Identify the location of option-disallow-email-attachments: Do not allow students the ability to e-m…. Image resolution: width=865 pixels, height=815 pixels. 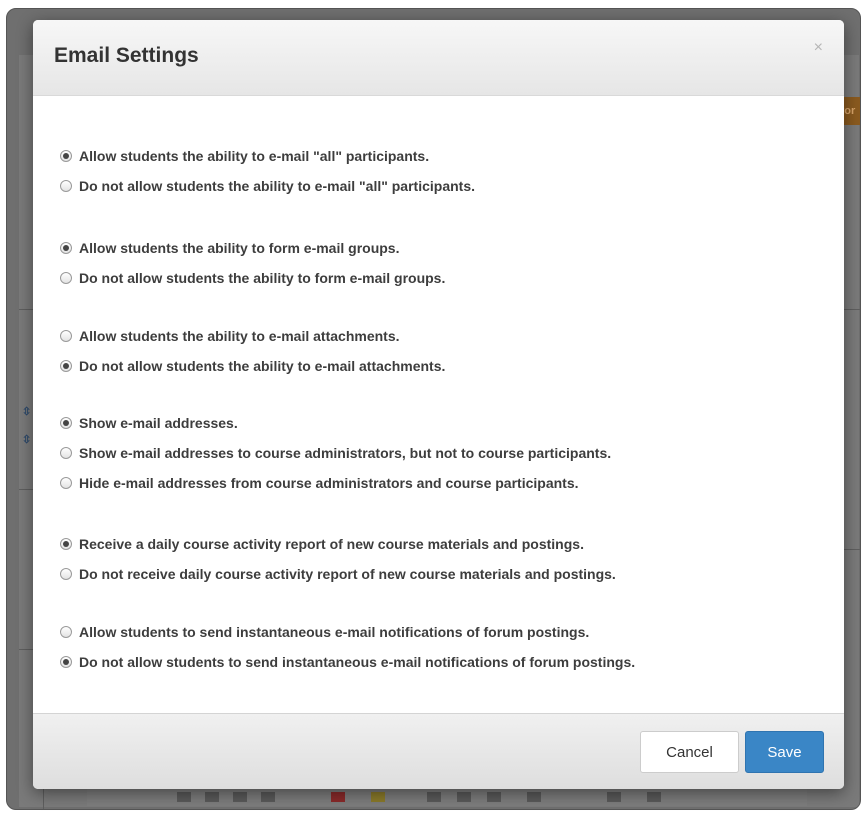
(252, 366).